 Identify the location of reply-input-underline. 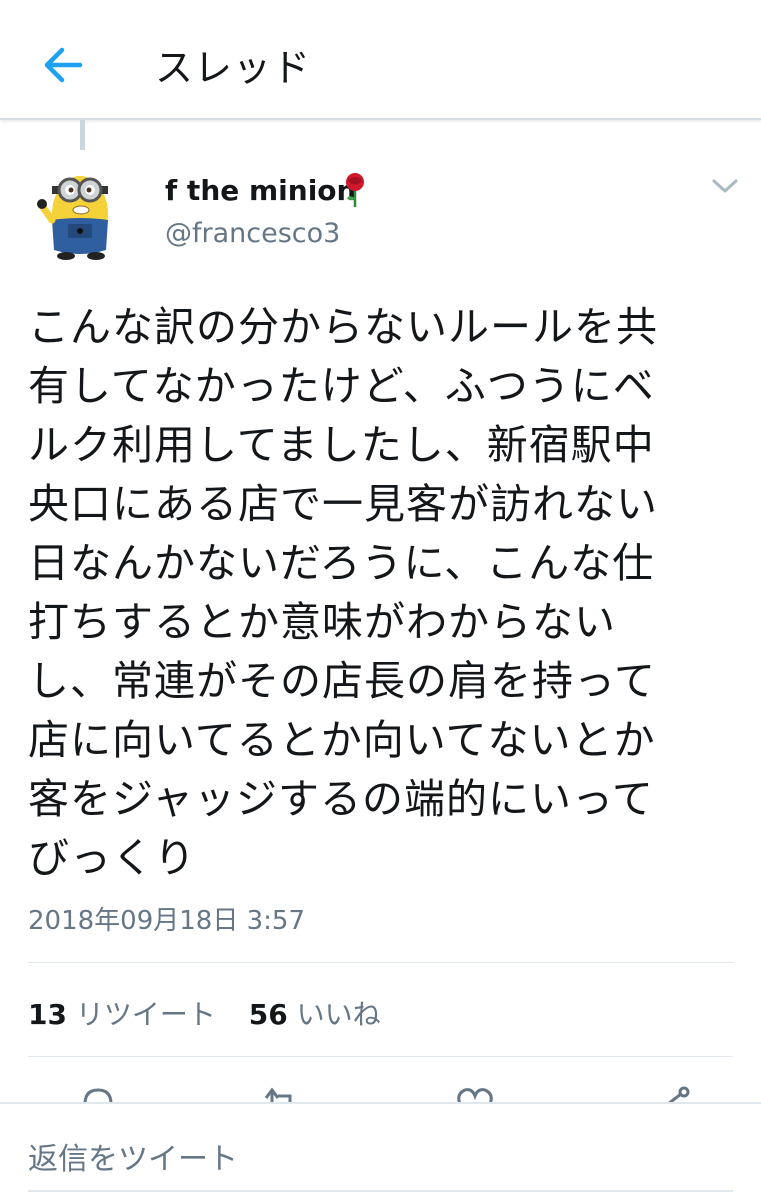
(380, 1191).